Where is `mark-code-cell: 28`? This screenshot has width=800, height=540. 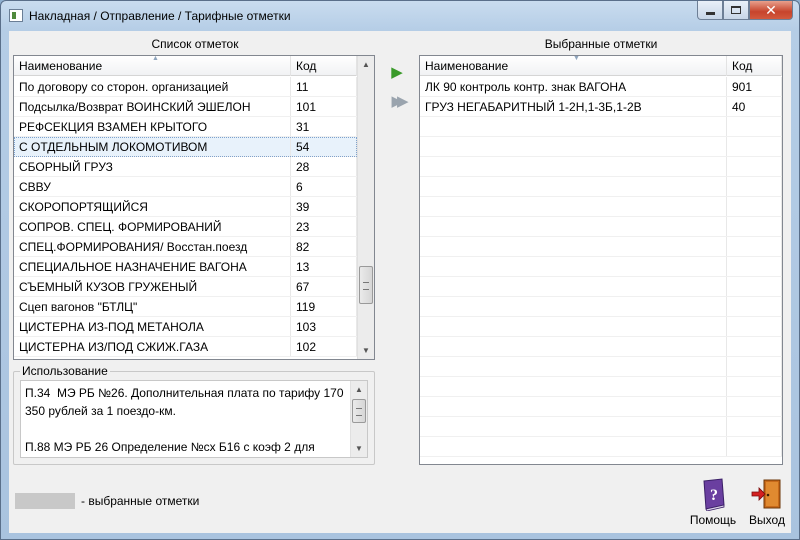 mark-code-cell: 28 is located at coordinates (324, 166).